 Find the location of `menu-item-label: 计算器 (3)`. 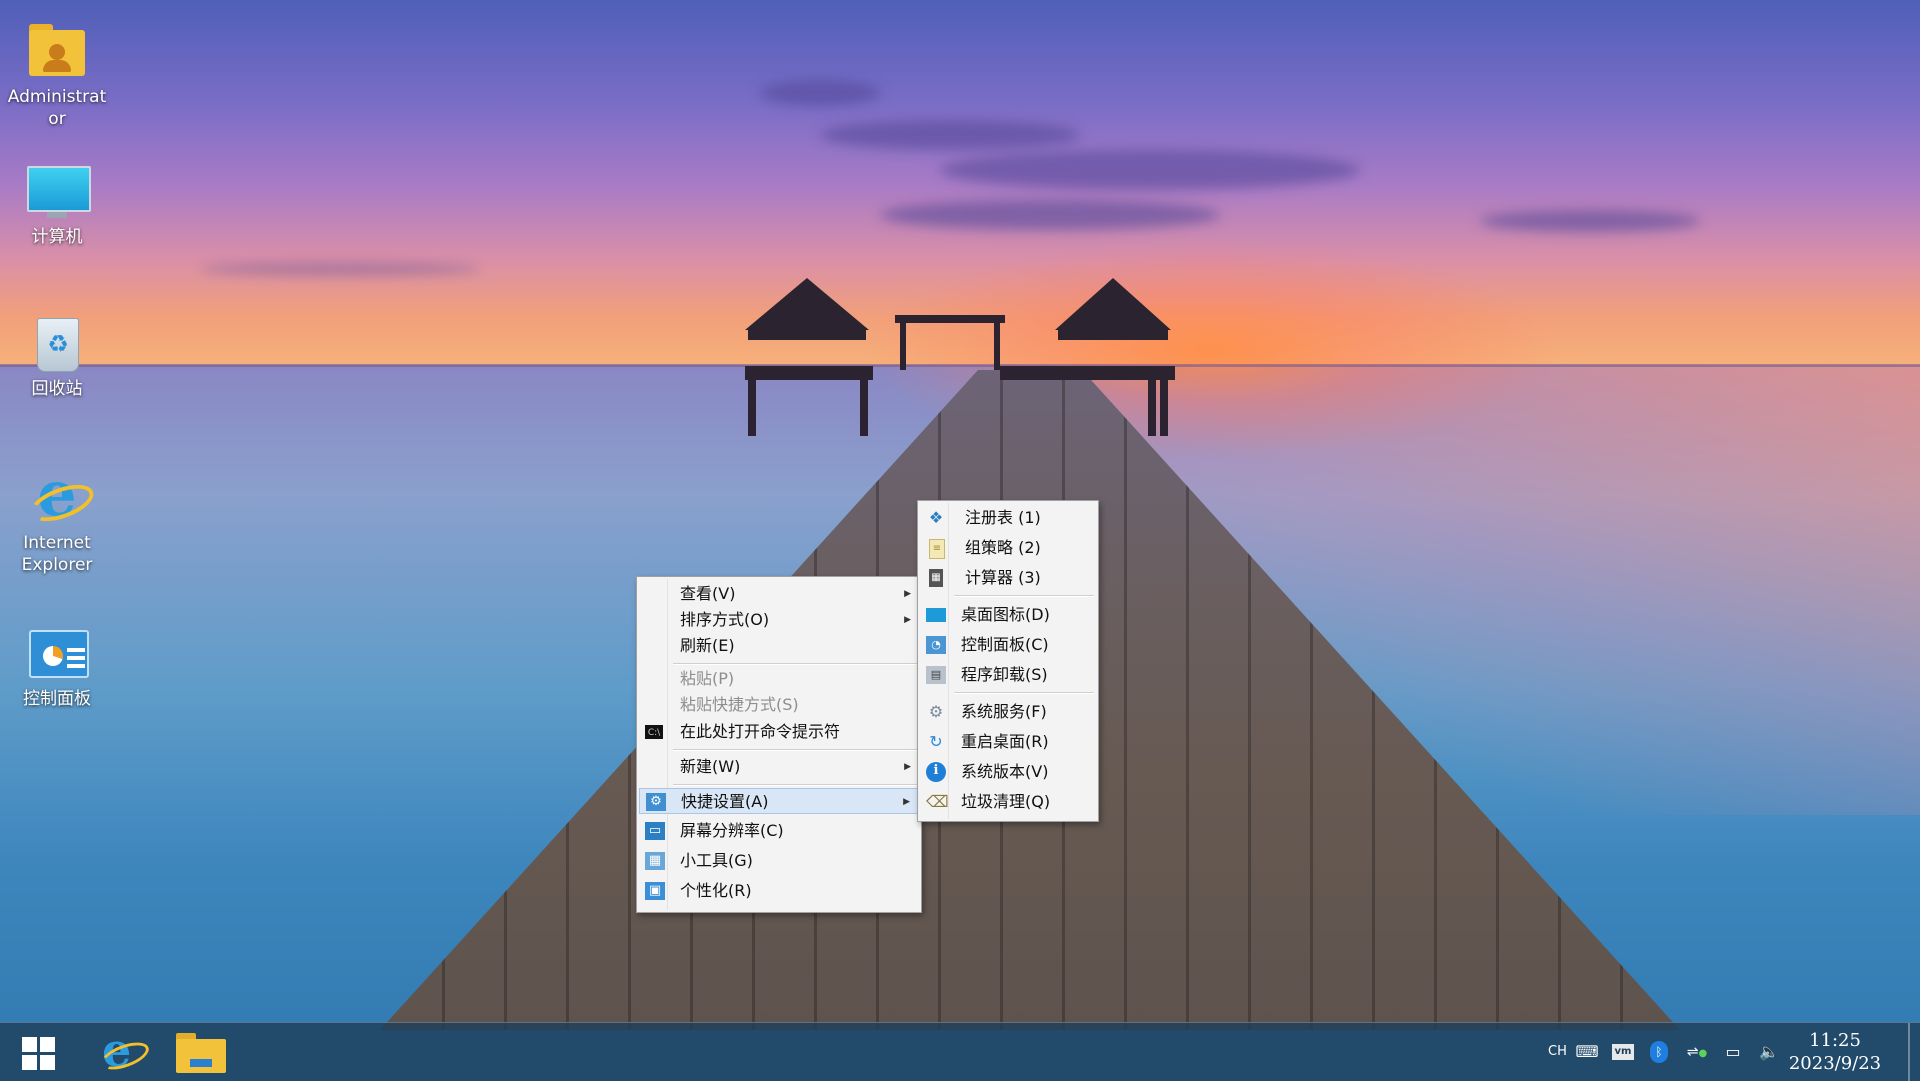

menu-item-label: 计算器 (3) is located at coordinates (1003, 577).